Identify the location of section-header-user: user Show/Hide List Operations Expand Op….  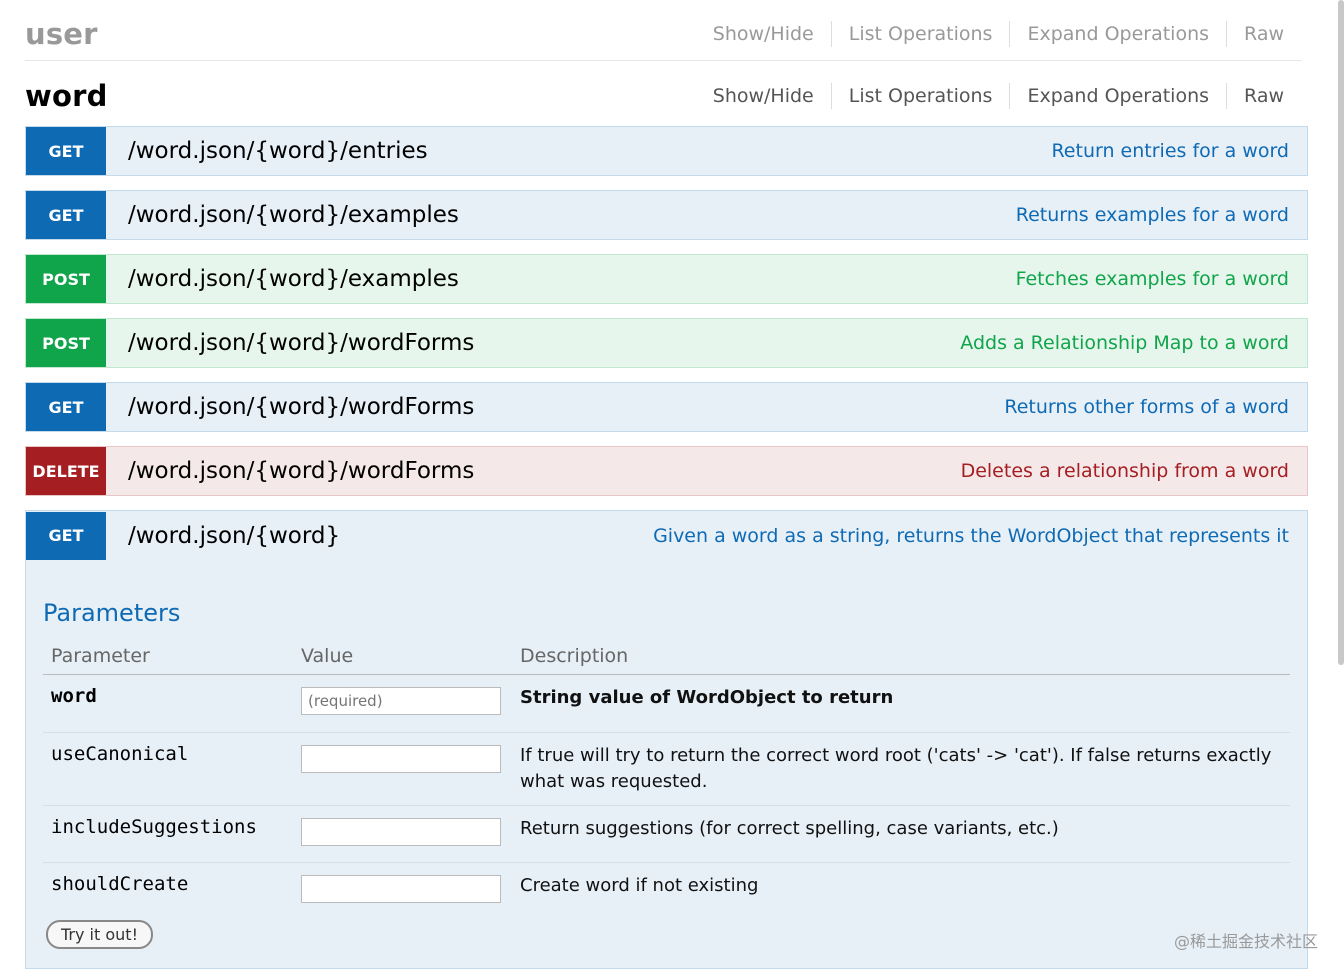
(663, 34).